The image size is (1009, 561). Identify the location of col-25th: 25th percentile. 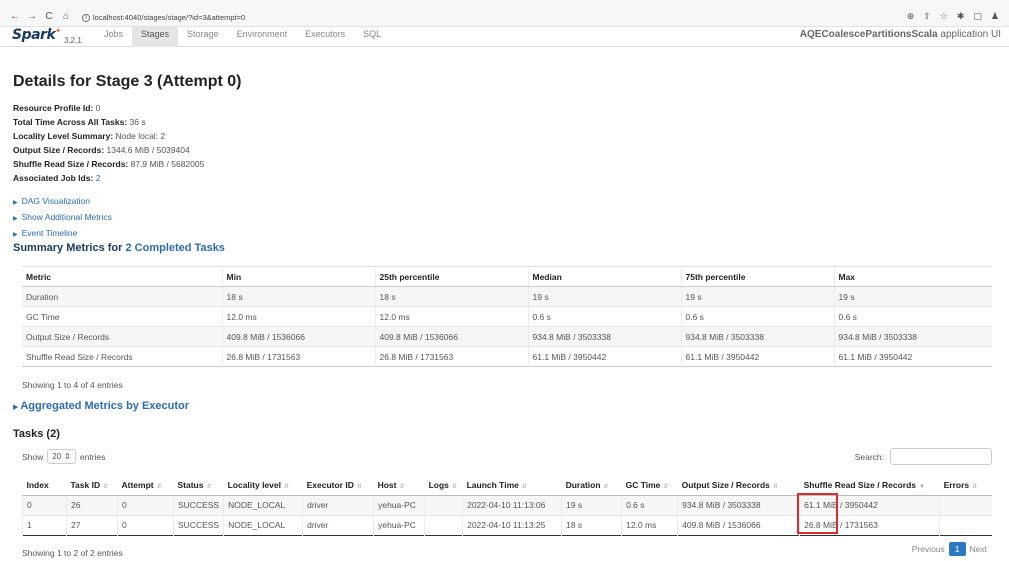
(451, 276).